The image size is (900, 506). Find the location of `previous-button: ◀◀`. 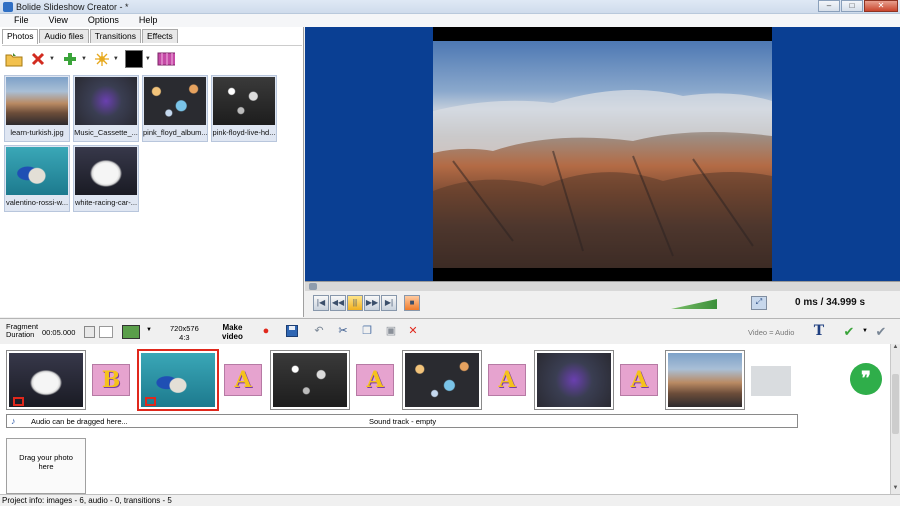

previous-button: ◀◀ is located at coordinates (338, 303).